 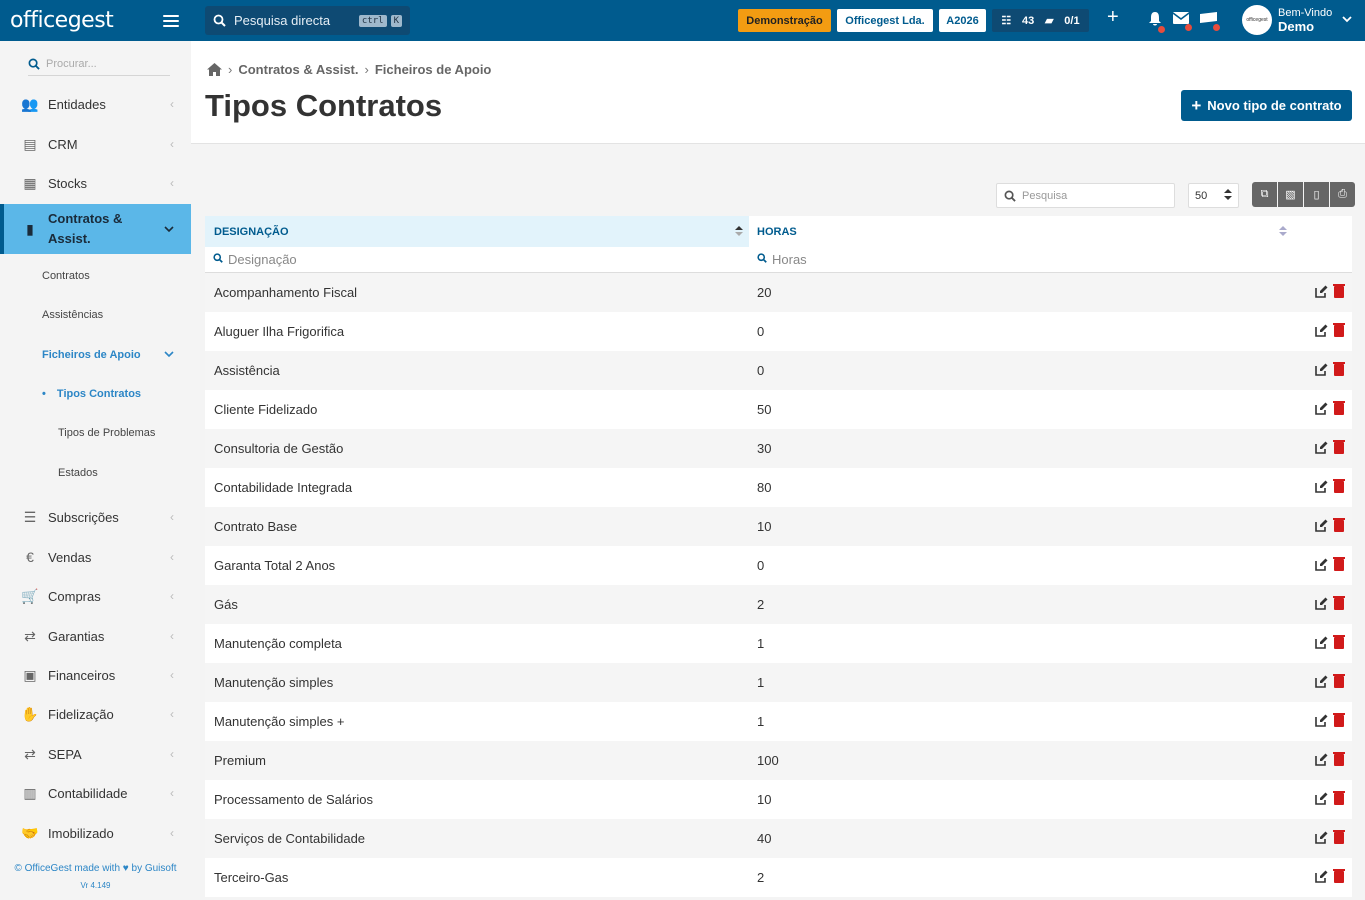 What do you see at coordinates (778, 604) in the screenshot?
I see `table-row: Gás 2` at bounding box center [778, 604].